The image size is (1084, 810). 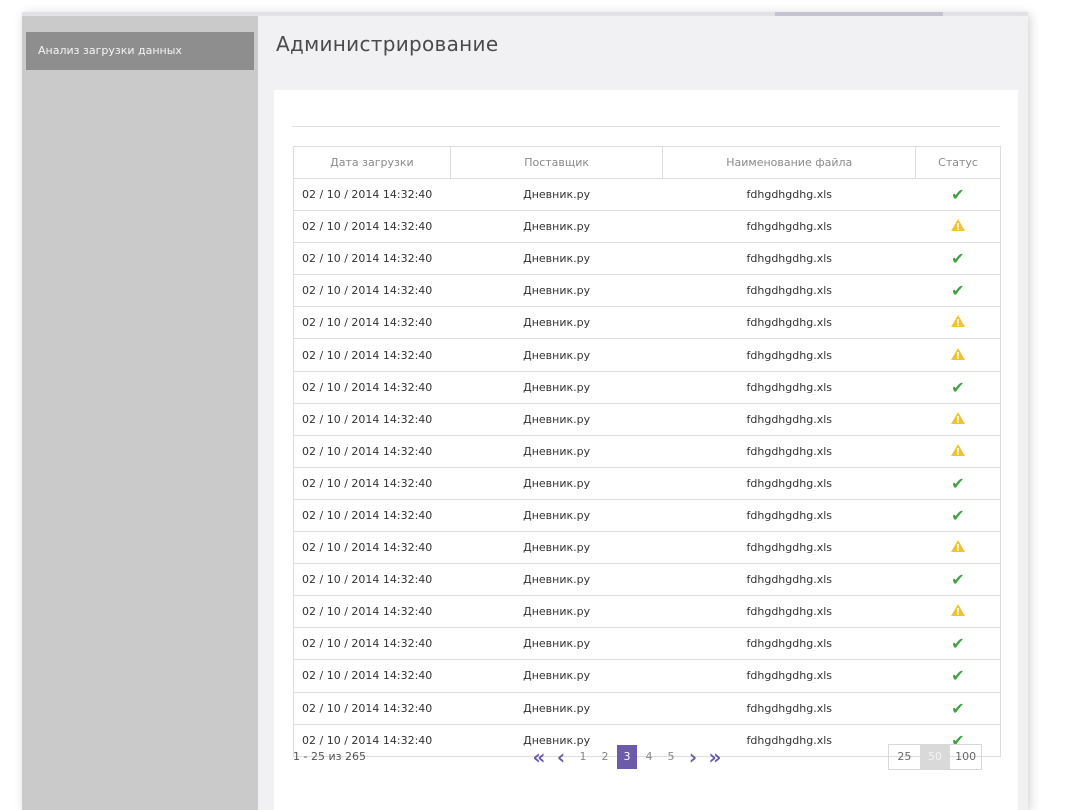 What do you see at coordinates (556, 162) in the screenshot?
I see `column-header-supplier: Поставщик` at bounding box center [556, 162].